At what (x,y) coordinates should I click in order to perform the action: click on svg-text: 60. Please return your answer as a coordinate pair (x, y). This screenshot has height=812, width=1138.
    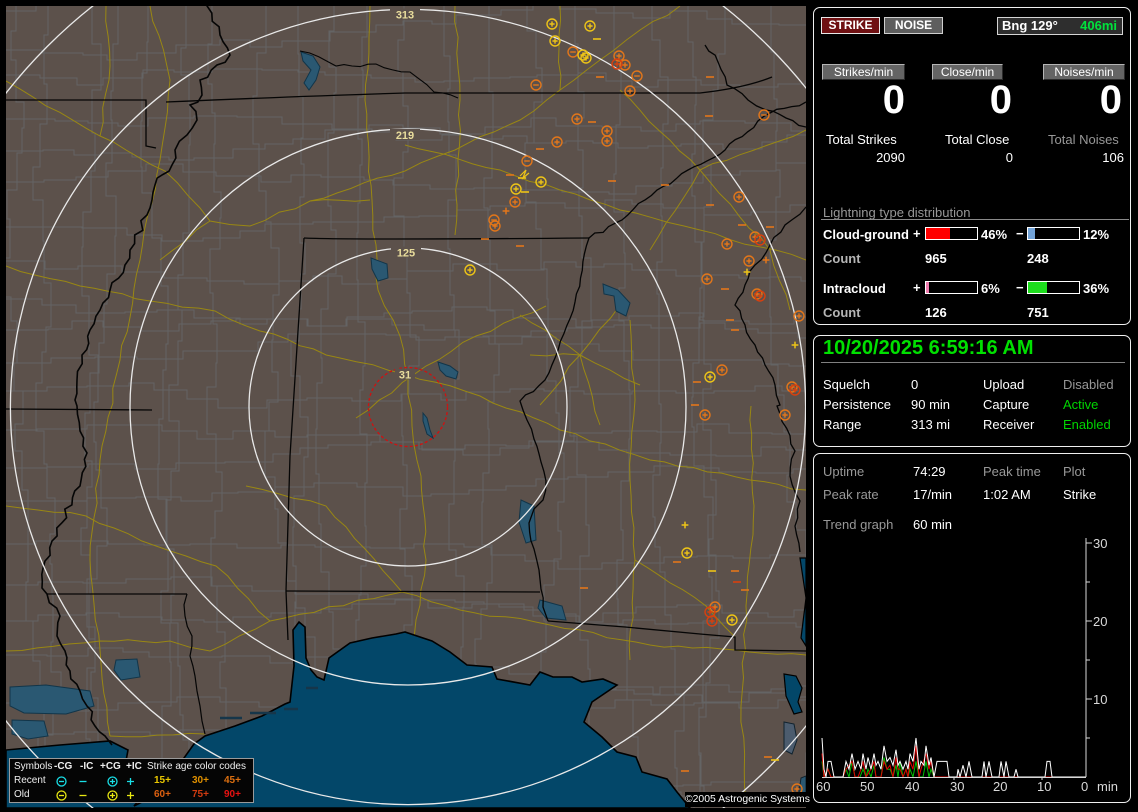
    Looking at the image, I should click on (823, 786).